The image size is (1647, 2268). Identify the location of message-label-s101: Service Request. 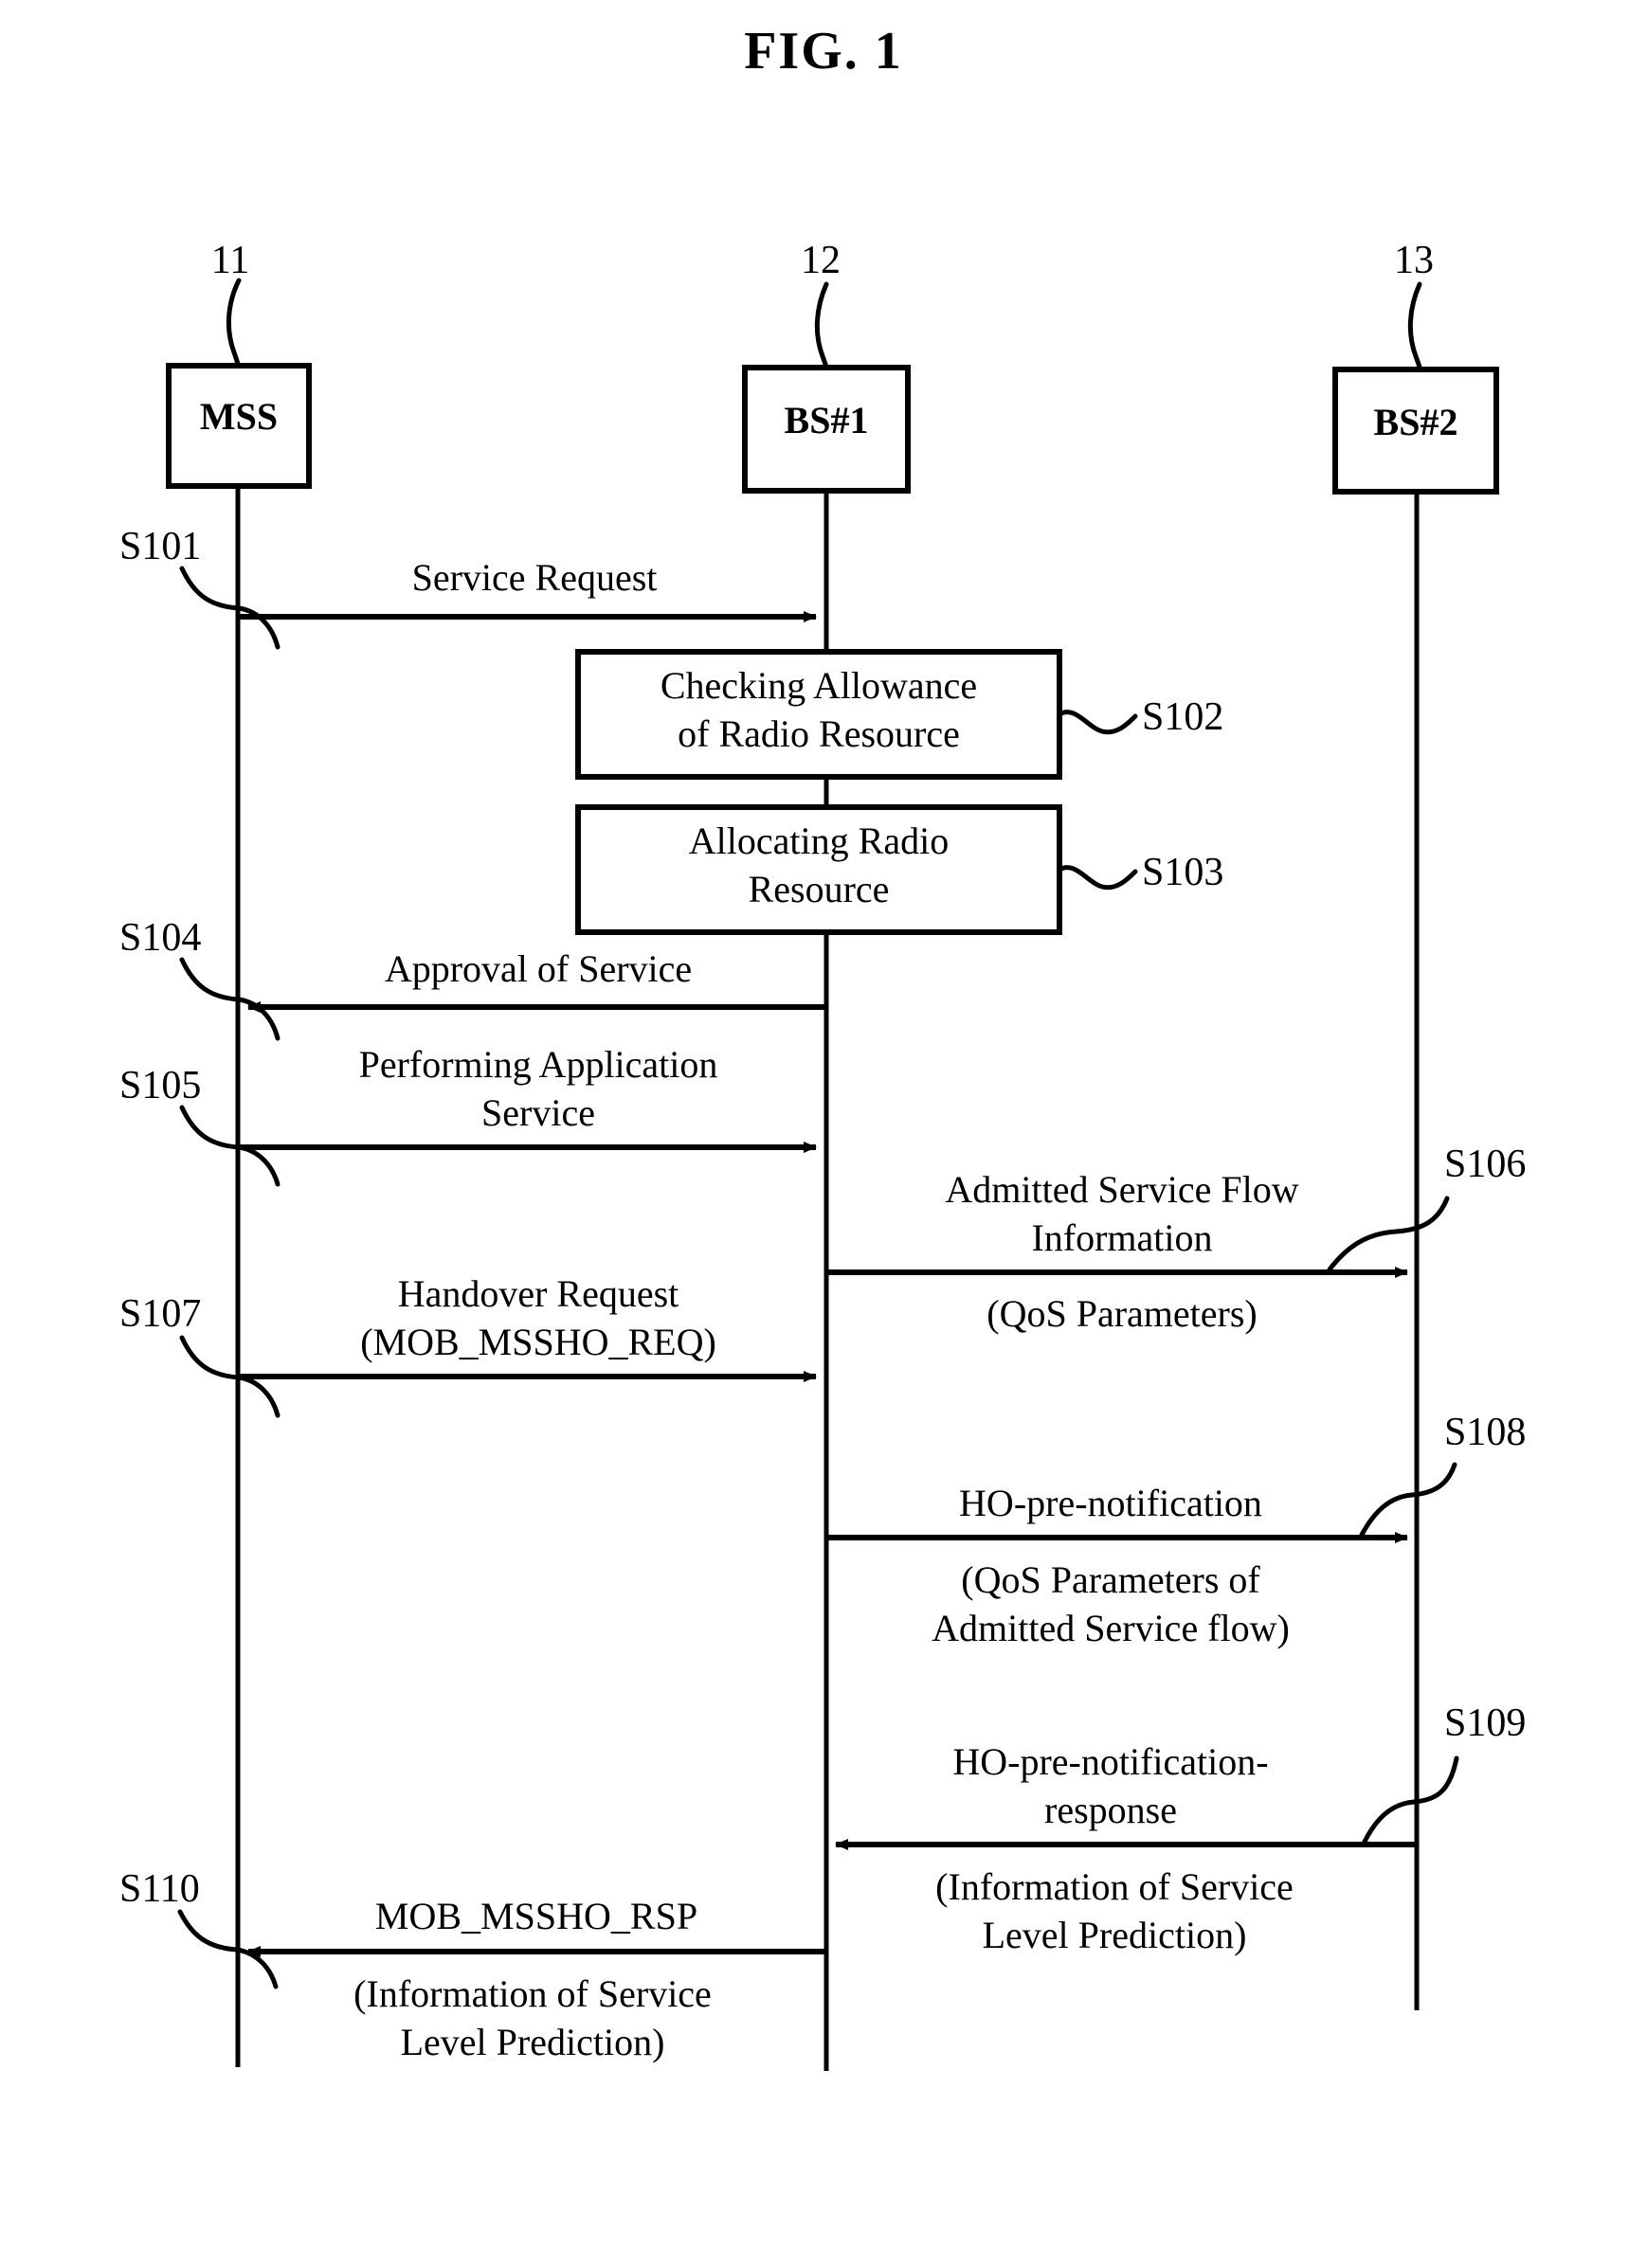
(535, 577).